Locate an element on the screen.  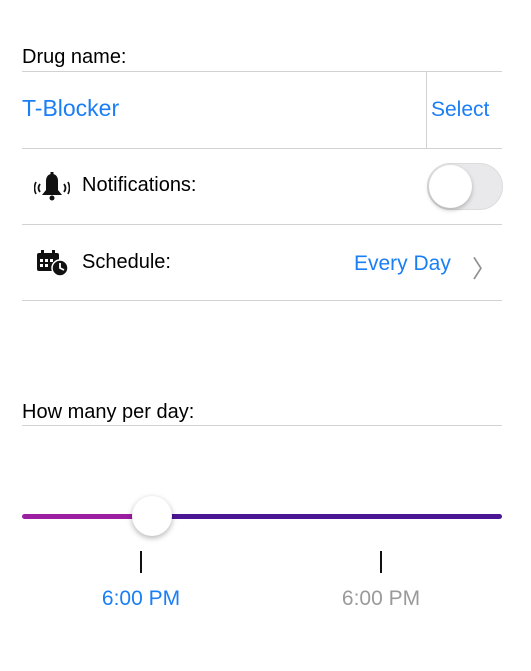
time-label-2: 6:00 PM is located at coordinates (381, 599).